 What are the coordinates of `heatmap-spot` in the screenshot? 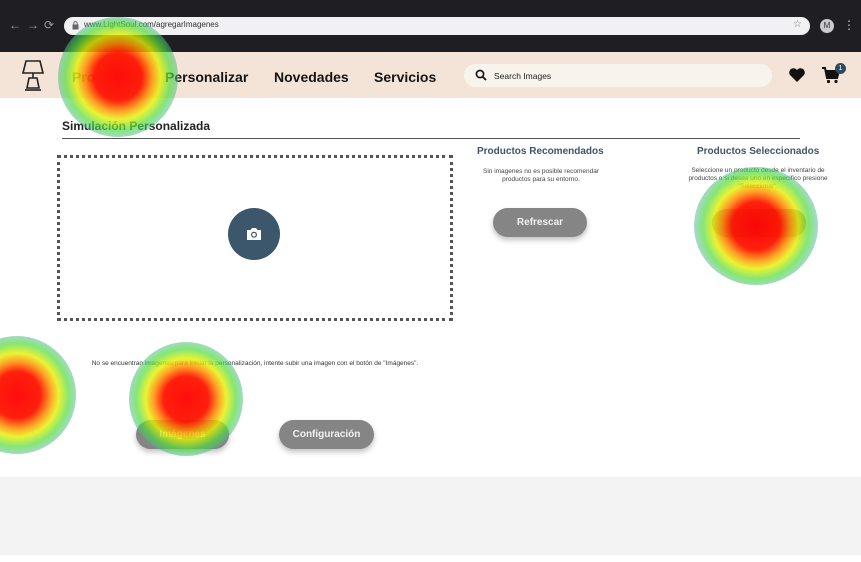 It's located at (38, 395).